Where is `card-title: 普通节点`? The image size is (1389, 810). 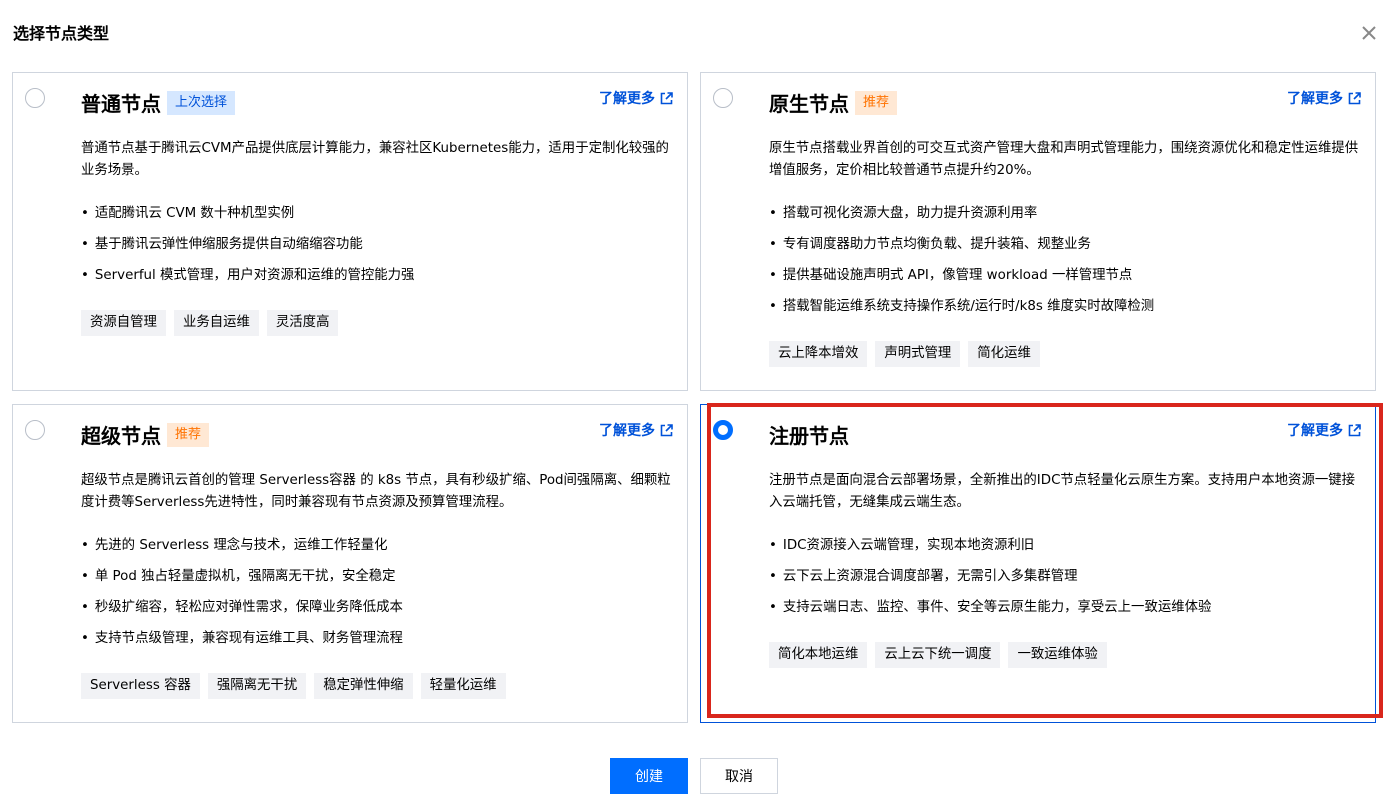
card-title: 普通节点 is located at coordinates (121, 104).